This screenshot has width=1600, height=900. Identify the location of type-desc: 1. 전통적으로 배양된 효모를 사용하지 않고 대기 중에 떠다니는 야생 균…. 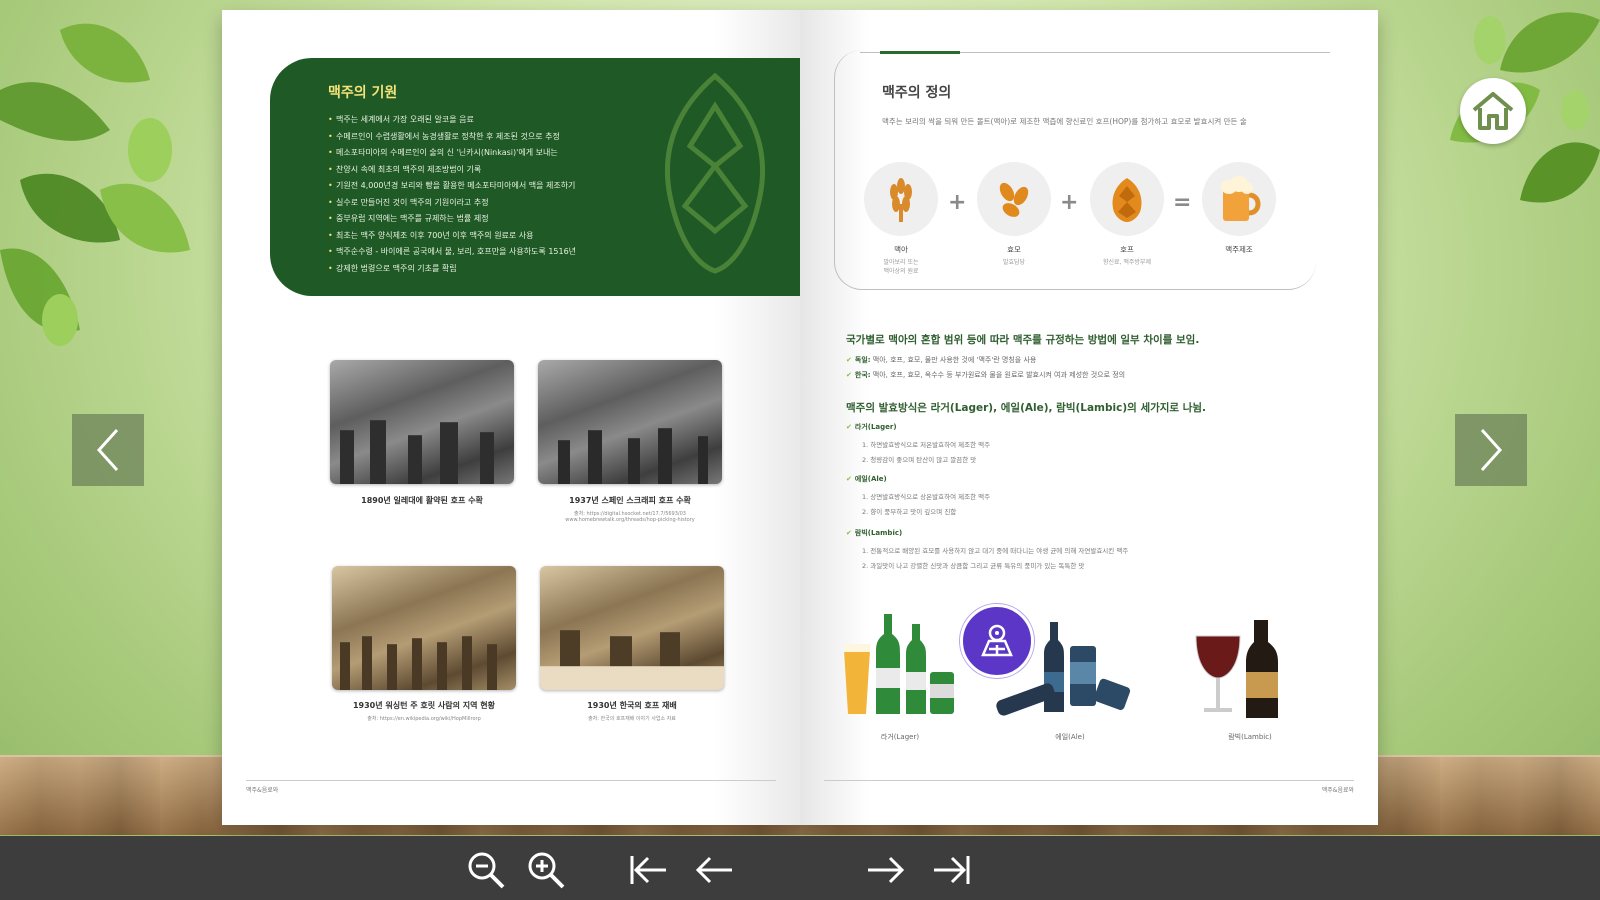
(995, 559).